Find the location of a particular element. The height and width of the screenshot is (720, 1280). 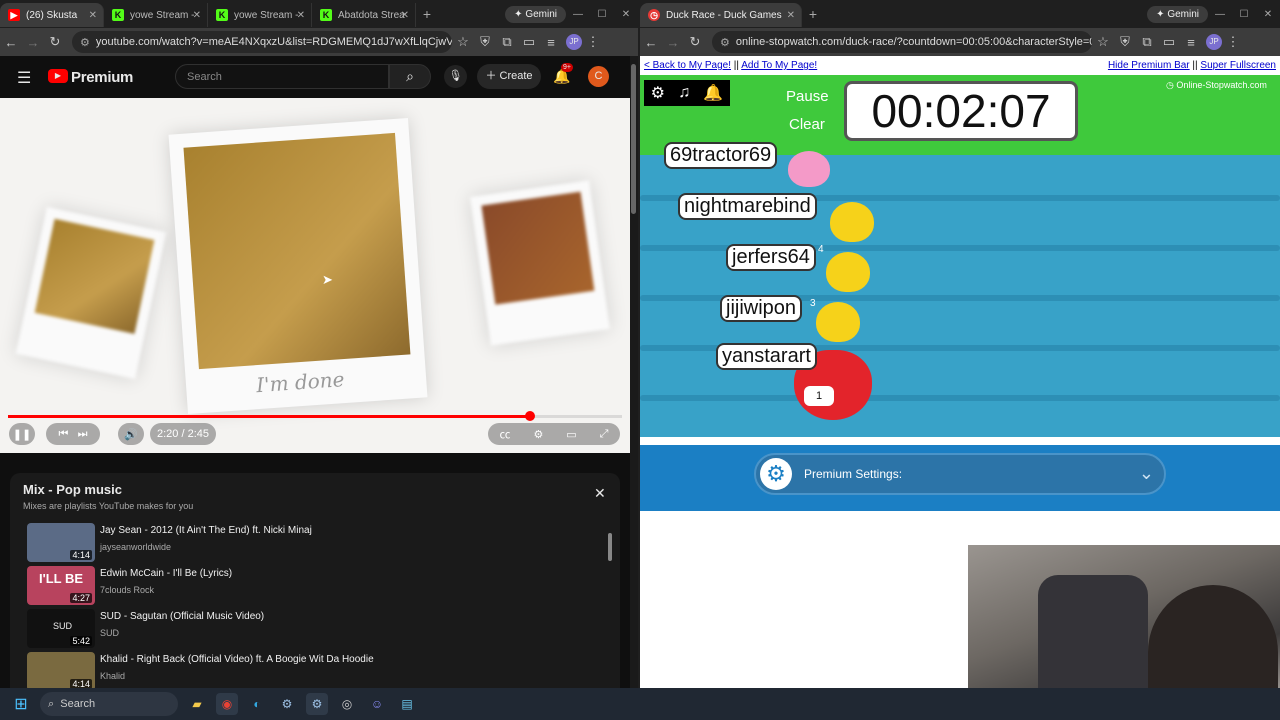

back-link: < Back to My Page! is located at coordinates (687, 65).